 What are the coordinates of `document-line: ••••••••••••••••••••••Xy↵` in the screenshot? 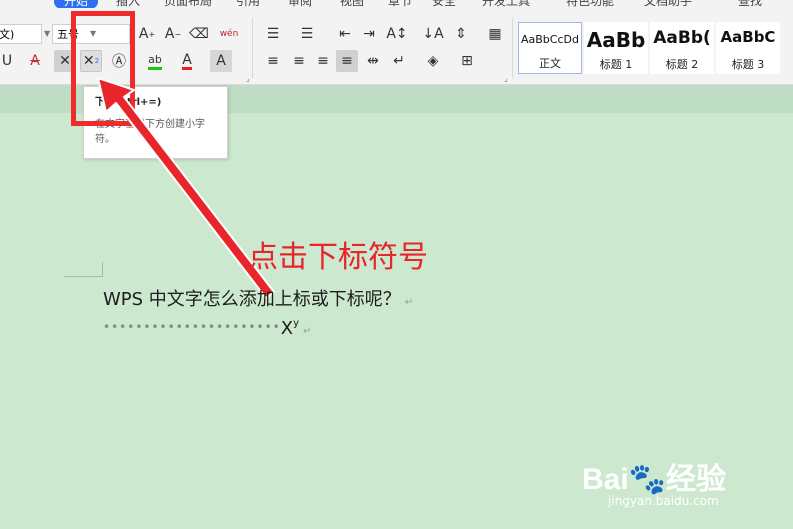 It's located at (207, 328).